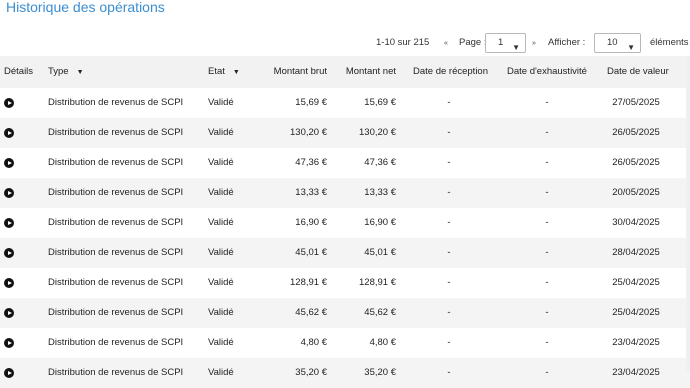 The height and width of the screenshot is (388, 690). I want to click on result-range: 1-10 sur 215, so click(403, 42).